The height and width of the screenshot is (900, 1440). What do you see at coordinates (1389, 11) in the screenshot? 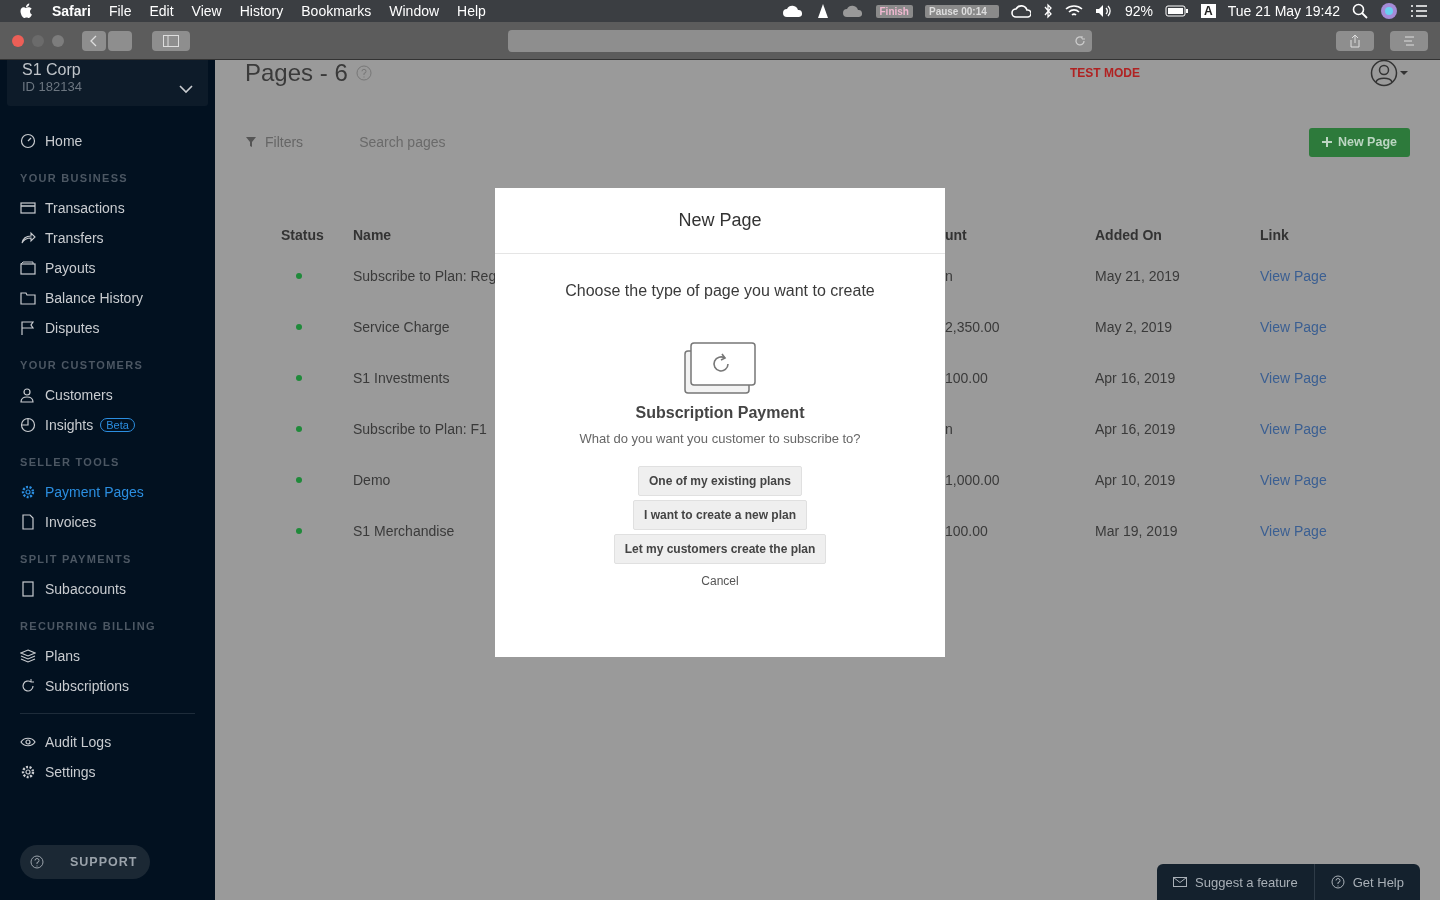
I see `orb-icon` at bounding box center [1389, 11].